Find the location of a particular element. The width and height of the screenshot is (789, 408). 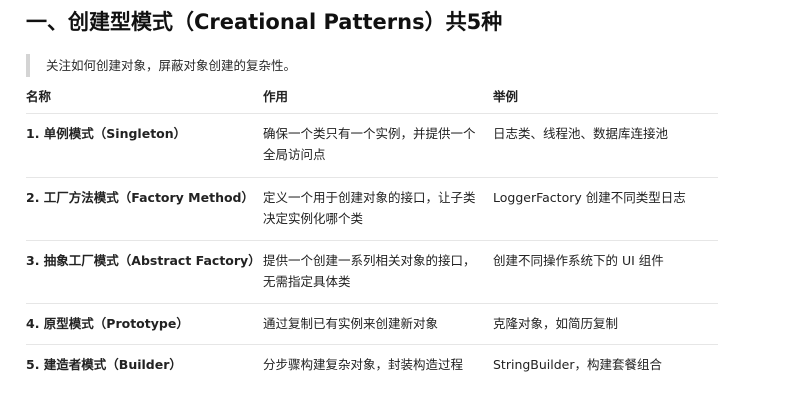

header-name: 名称 is located at coordinates (39, 96).